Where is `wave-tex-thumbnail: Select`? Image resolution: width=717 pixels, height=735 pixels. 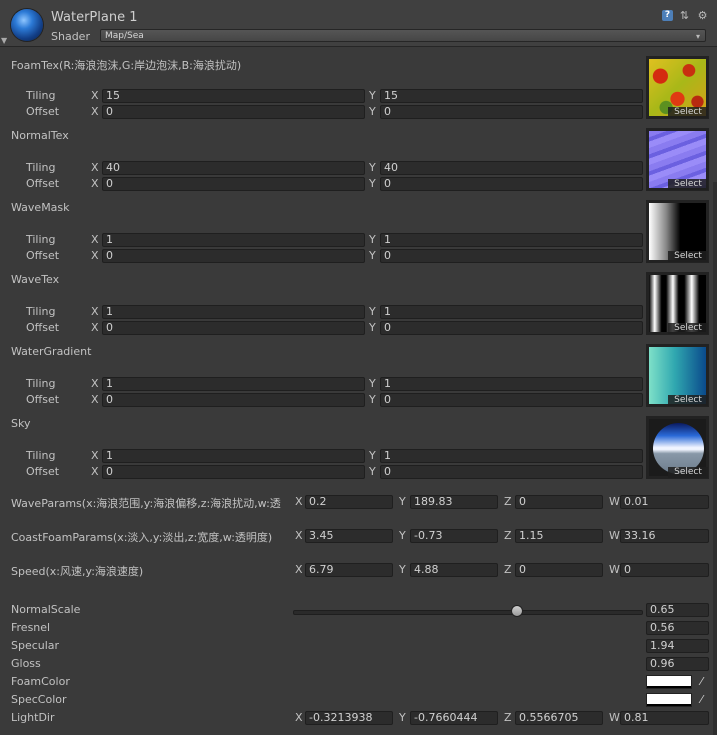
wave-tex-thumbnail: Select is located at coordinates (677, 303).